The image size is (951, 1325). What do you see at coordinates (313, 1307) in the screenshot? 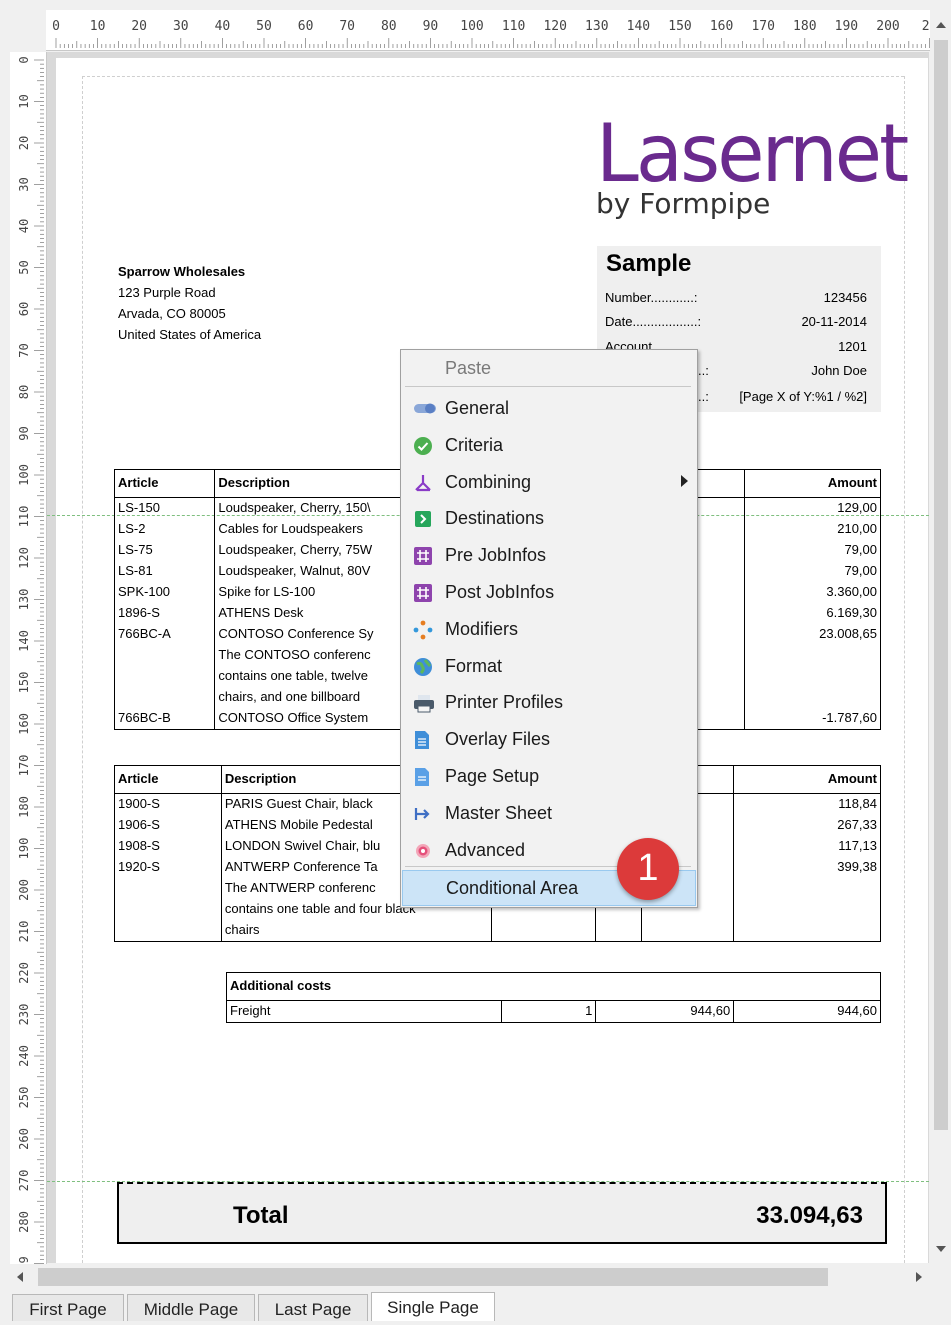
I see `tab-last-page: Last Page` at bounding box center [313, 1307].